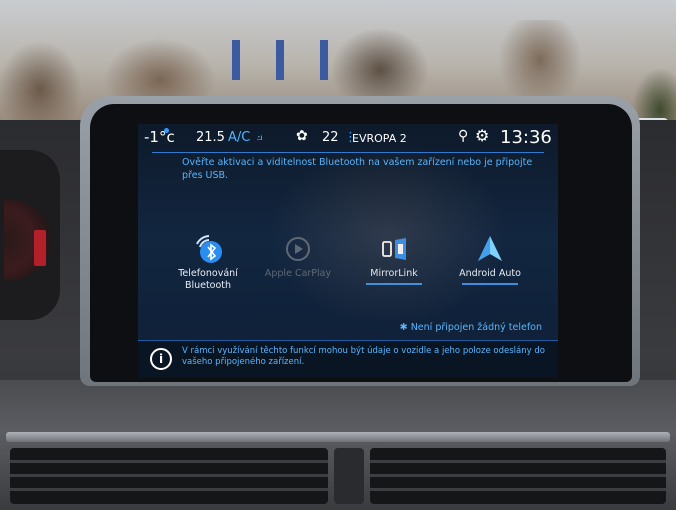 The height and width of the screenshot is (510, 676). I want to click on fan-icon: ✿, so click(302, 136).